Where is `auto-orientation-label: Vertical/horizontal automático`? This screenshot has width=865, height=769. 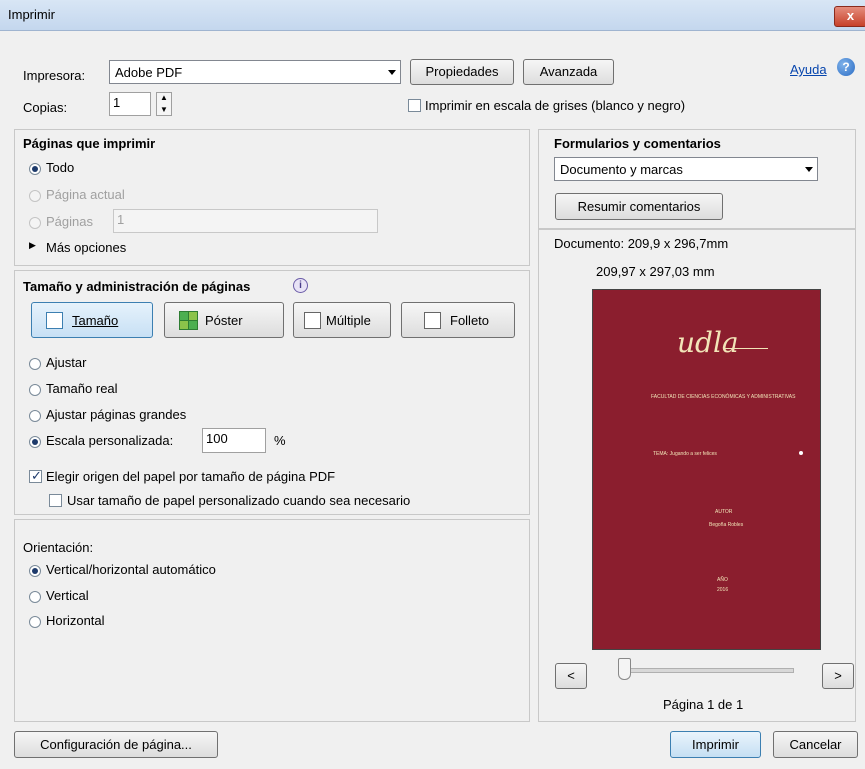
auto-orientation-label: Vertical/horizontal automático is located at coordinates (131, 569).